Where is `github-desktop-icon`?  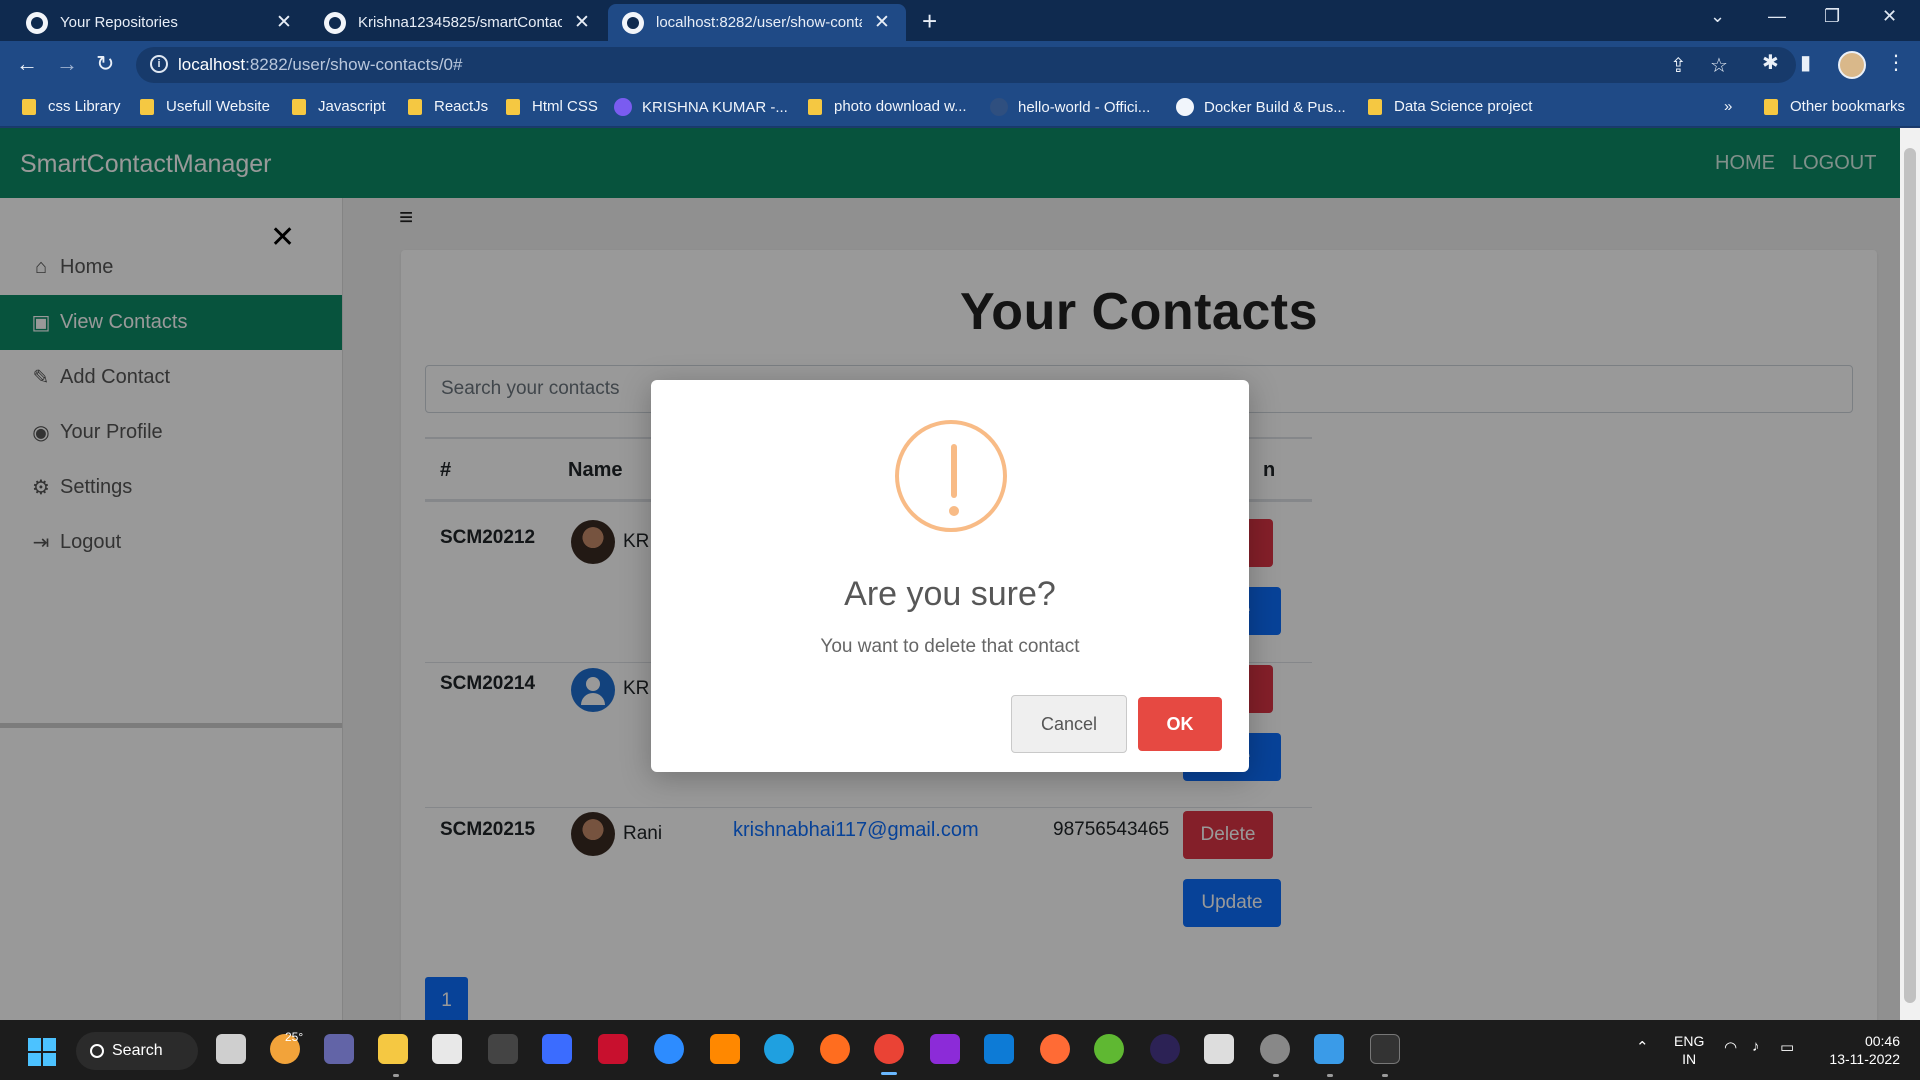 github-desktop-icon is located at coordinates (503, 1049).